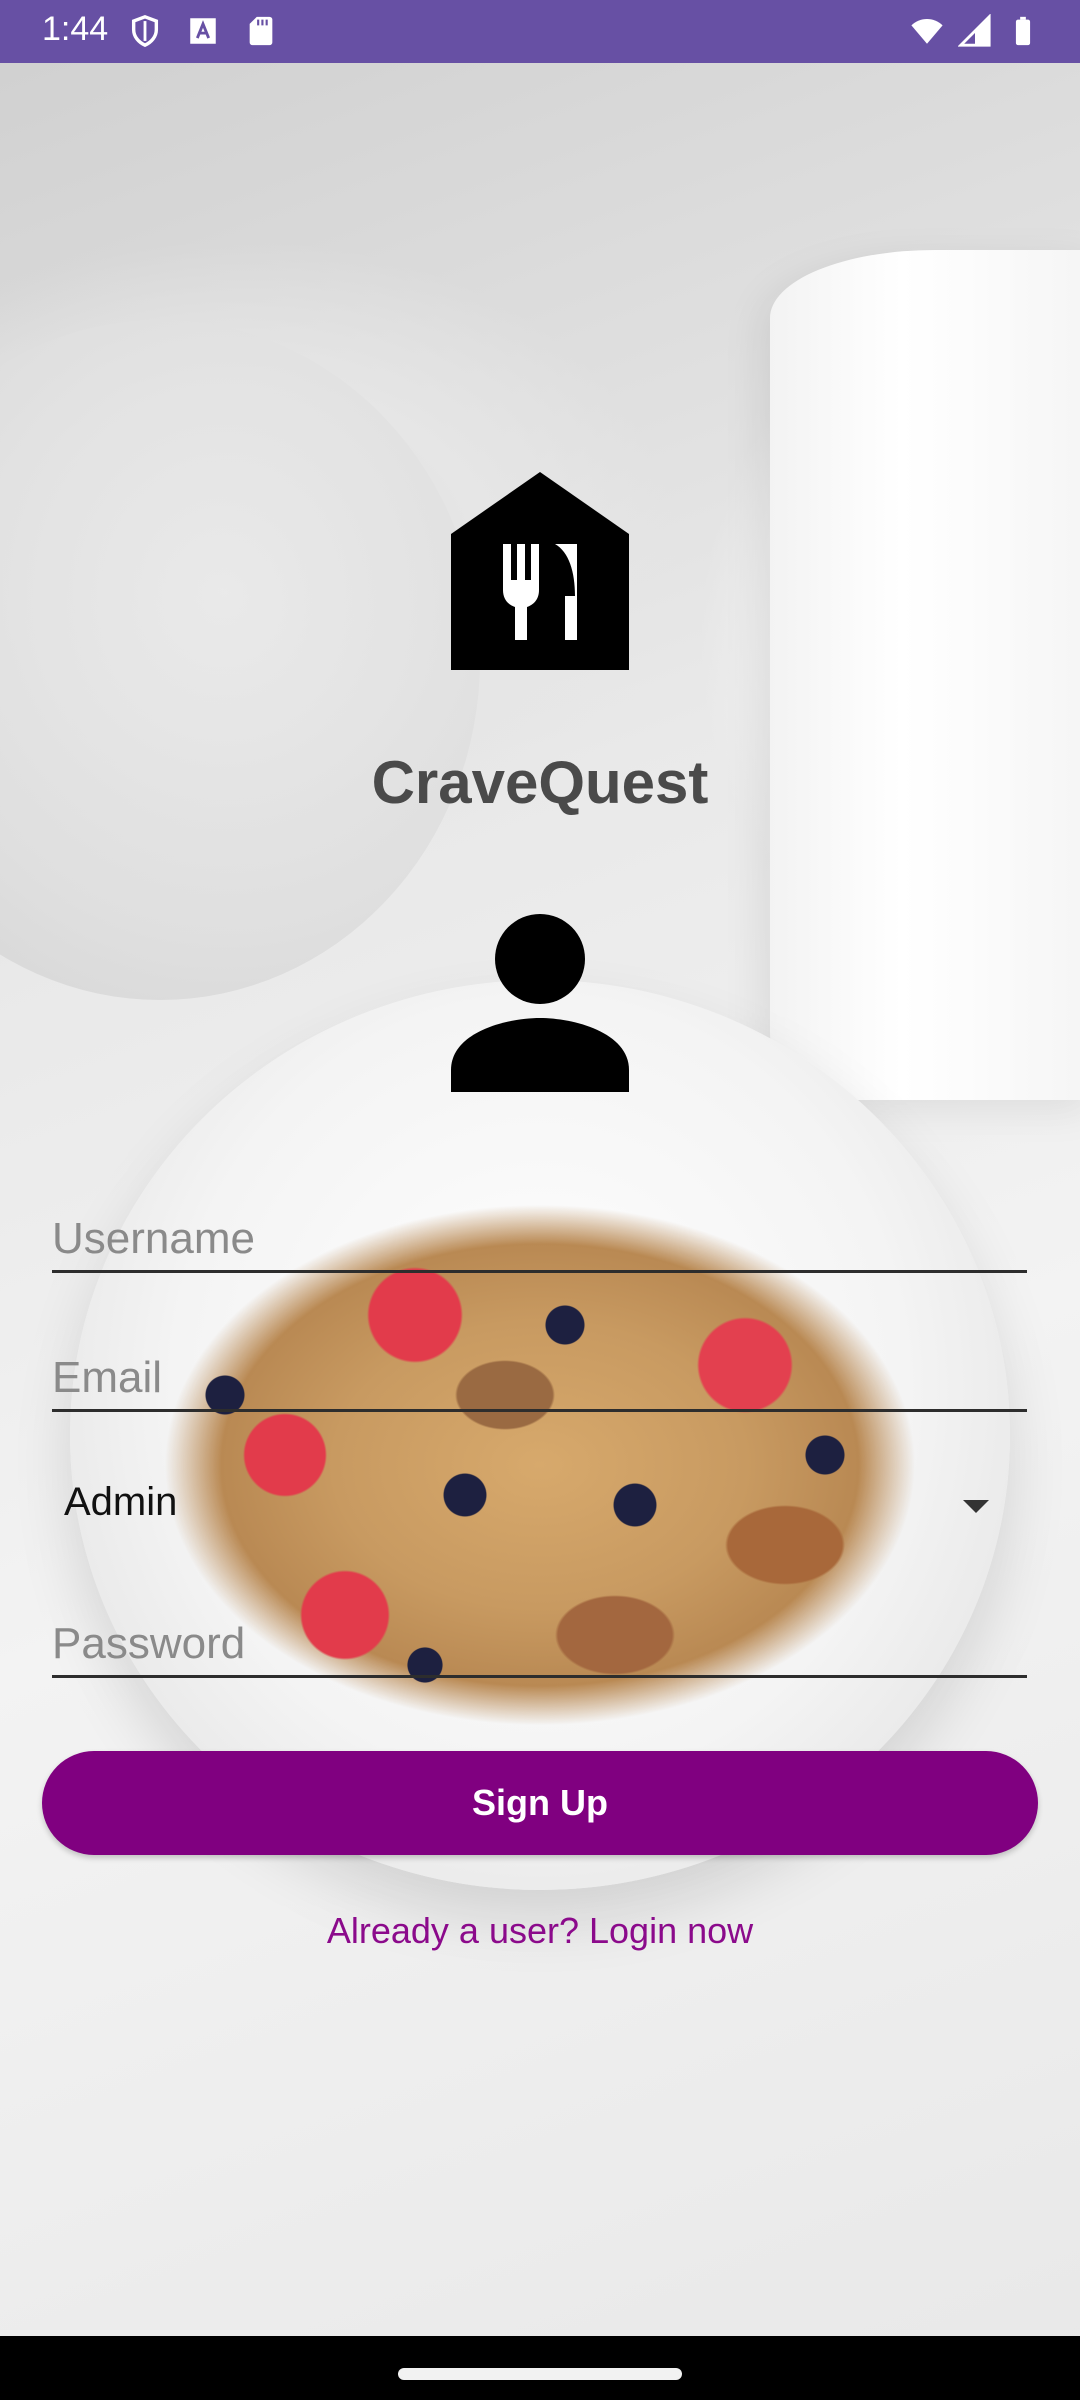 The height and width of the screenshot is (2400, 1080). Describe the element at coordinates (145, 31) in the screenshot. I see `shield-icon` at that location.